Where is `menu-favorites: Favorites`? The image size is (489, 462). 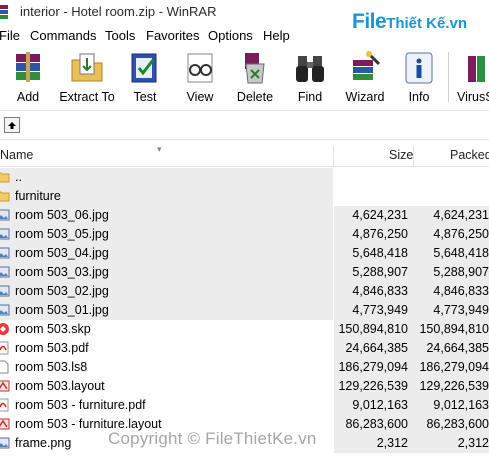
menu-favorites: Favorites is located at coordinates (172, 35).